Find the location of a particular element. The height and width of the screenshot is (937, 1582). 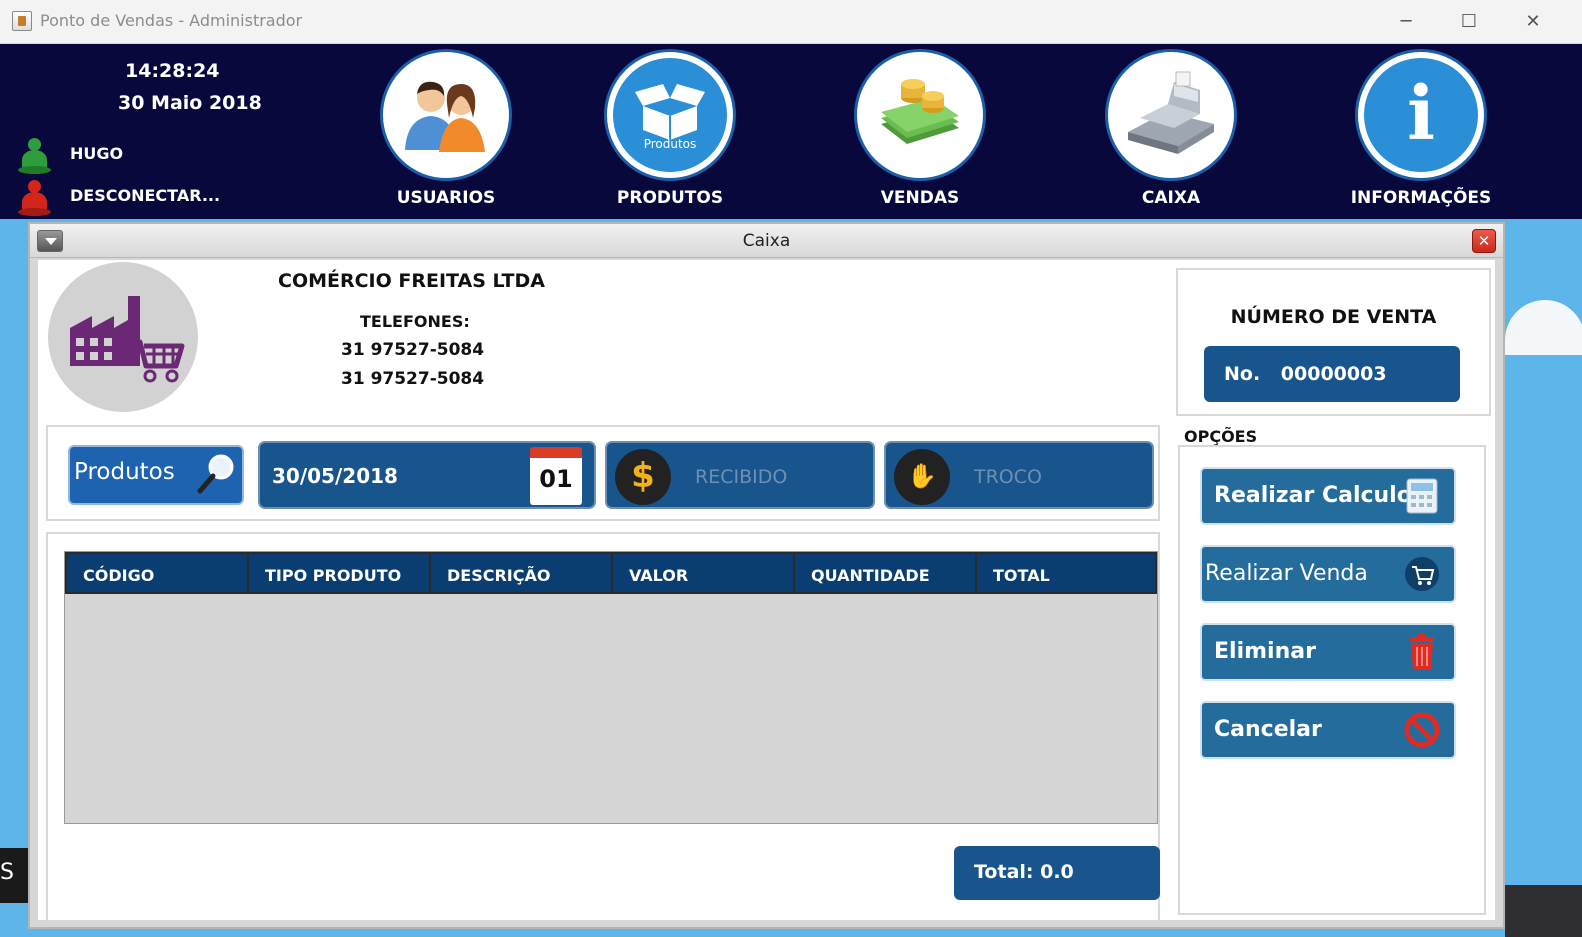

column-tipo-produto: TIPO PRODUTO is located at coordinates (340, 573).